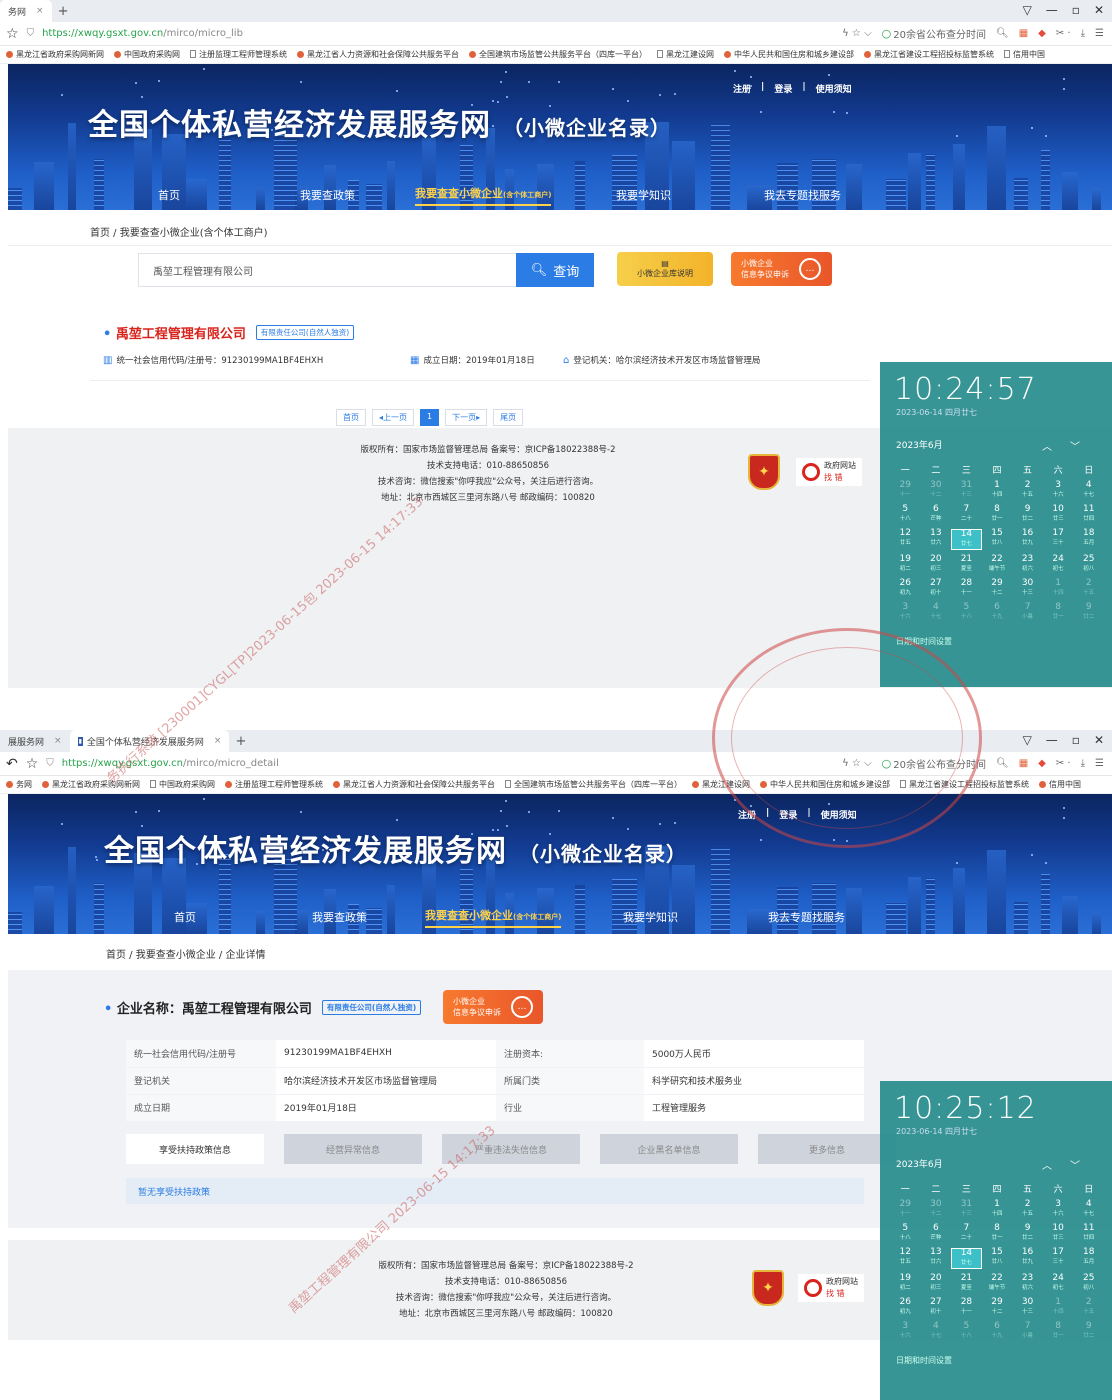 The image size is (1112, 1400). What do you see at coordinates (483, 195) in the screenshot?
I see `nav-query: 我要查查小微企业(含个体工商户)` at bounding box center [483, 195].